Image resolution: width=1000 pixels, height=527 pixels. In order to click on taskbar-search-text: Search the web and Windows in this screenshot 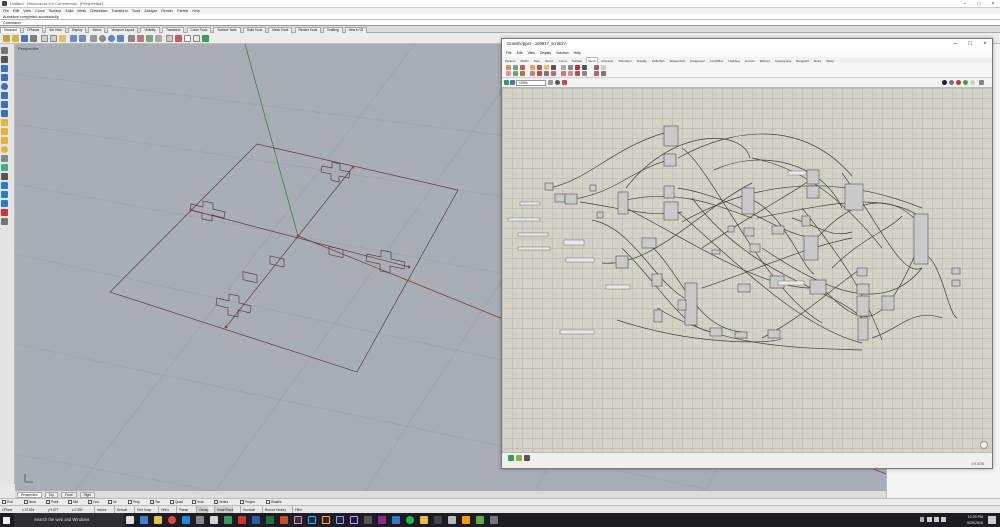, I will do `click(61, 520)`.